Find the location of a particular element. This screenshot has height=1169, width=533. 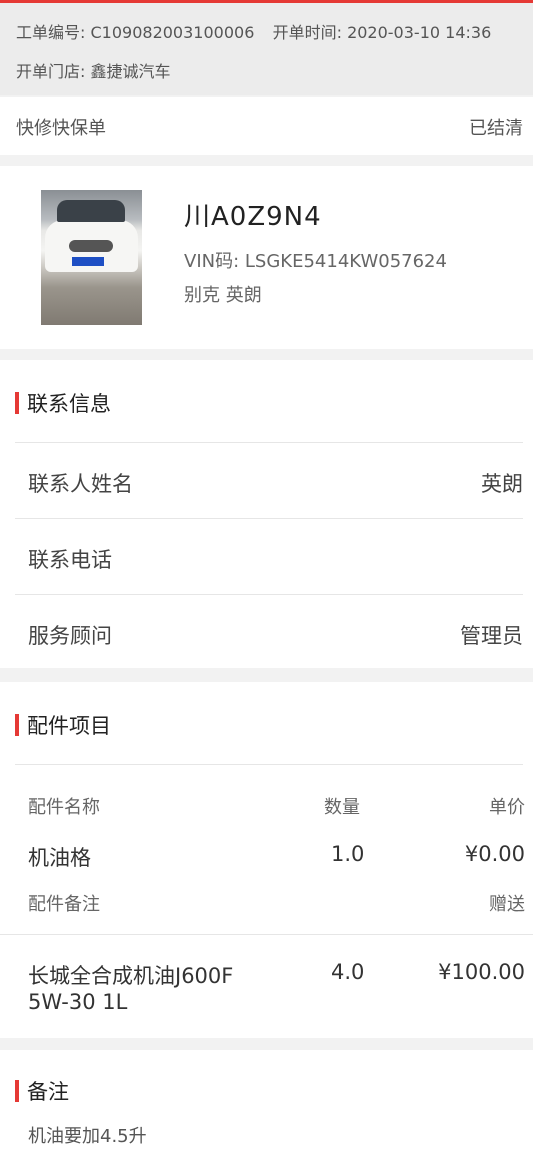

vin-line: VIN码: LSGKE5414KW057624 is located at coordinates (315, 260).